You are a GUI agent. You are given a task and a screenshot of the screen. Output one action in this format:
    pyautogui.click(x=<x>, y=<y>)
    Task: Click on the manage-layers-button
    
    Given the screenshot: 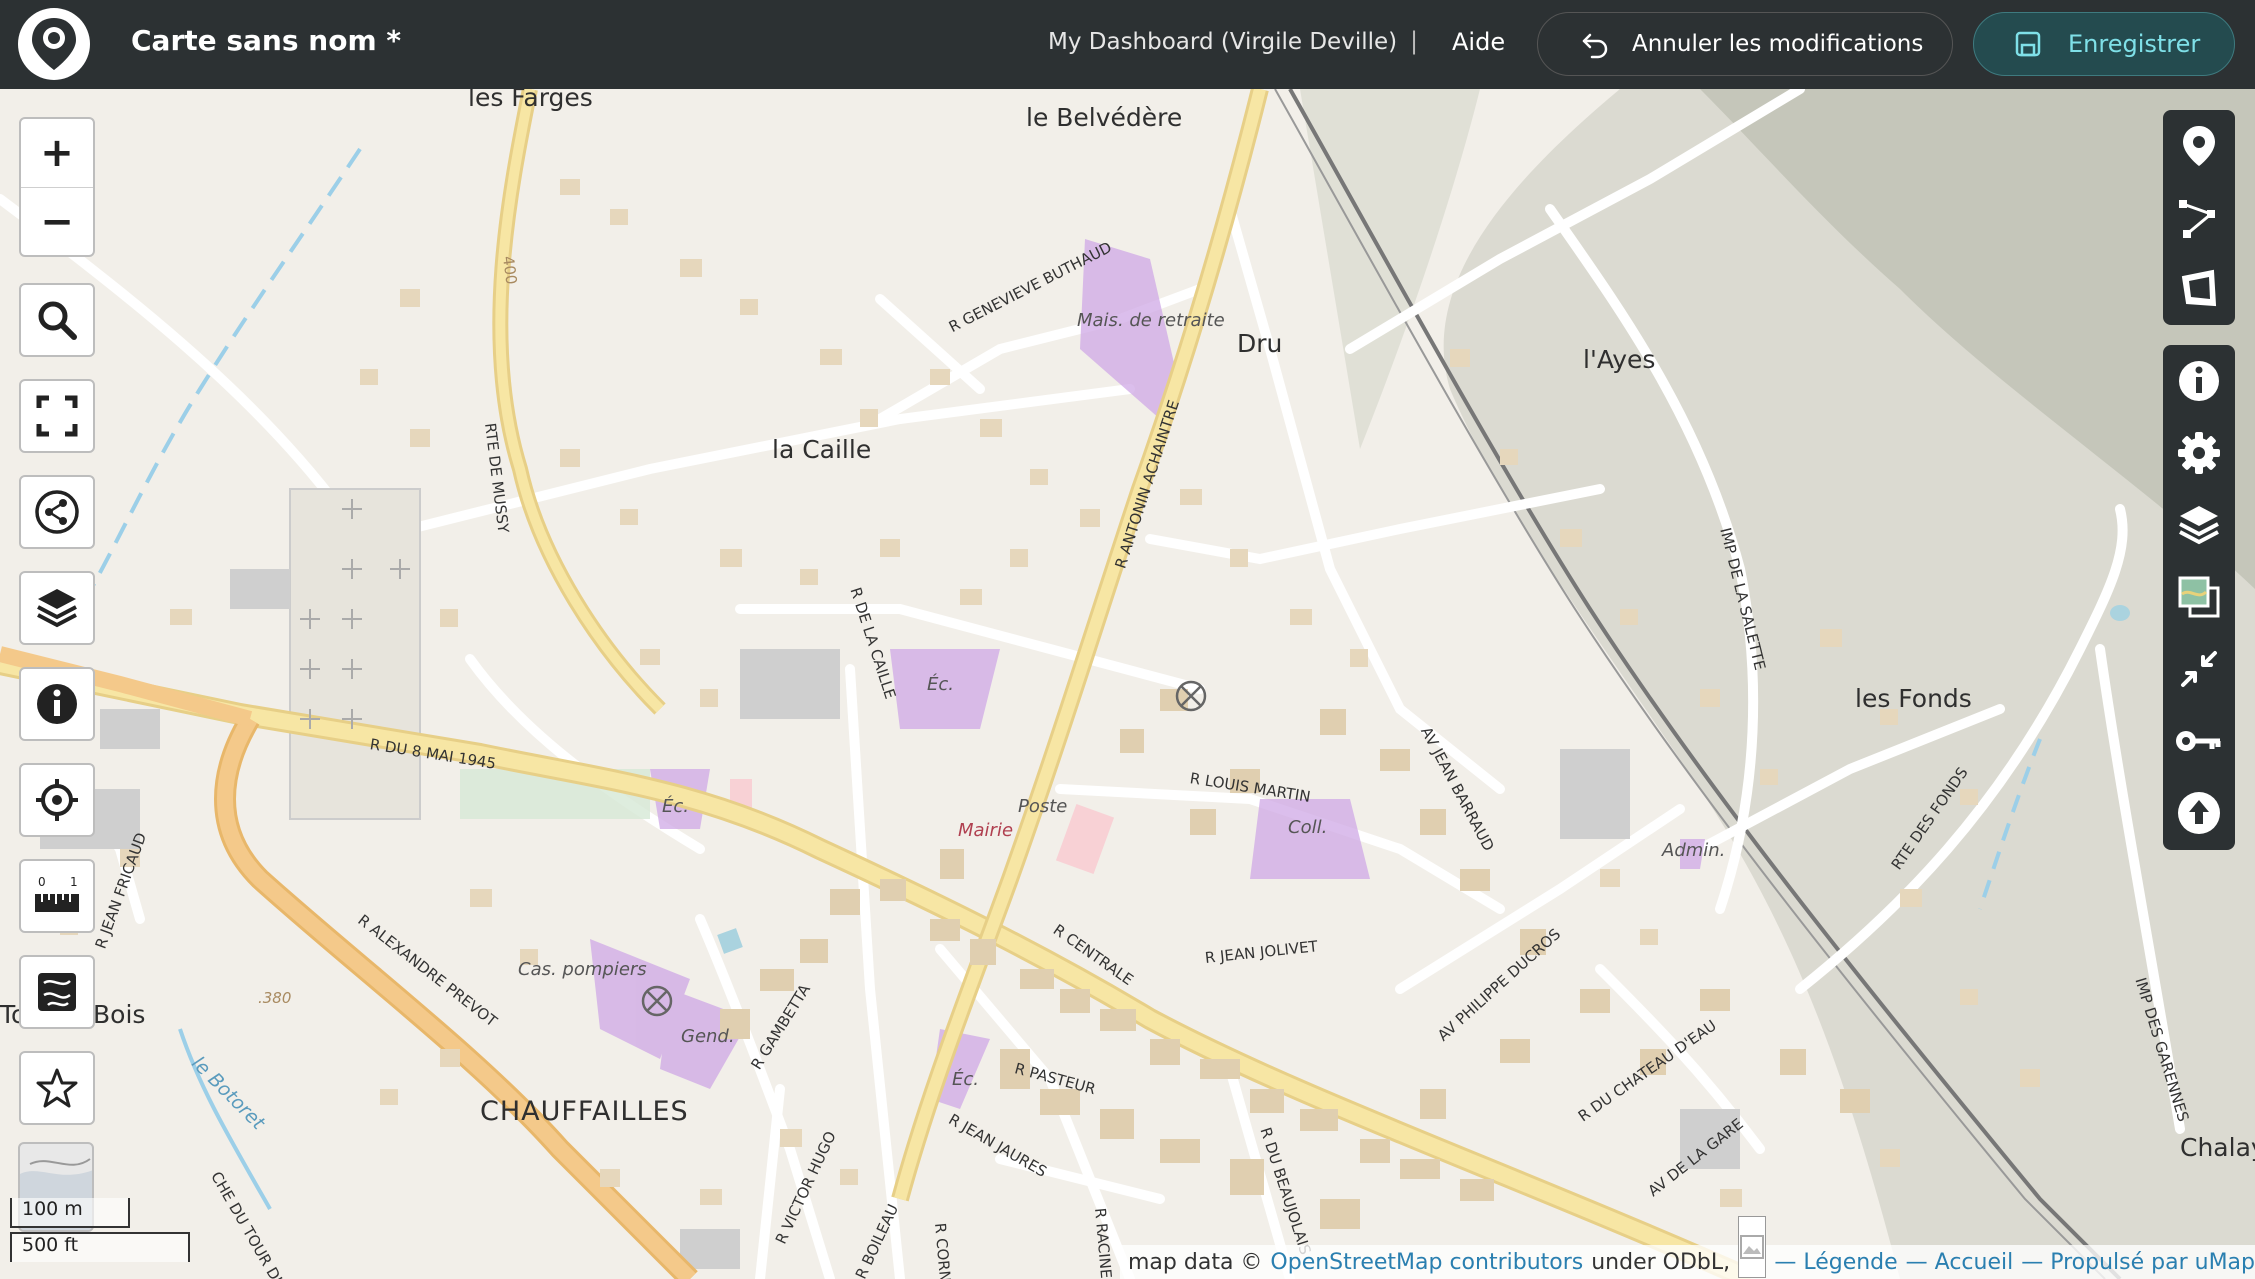 What is the action you would take?
    pyautogui.click(x=2199, y=525)
    